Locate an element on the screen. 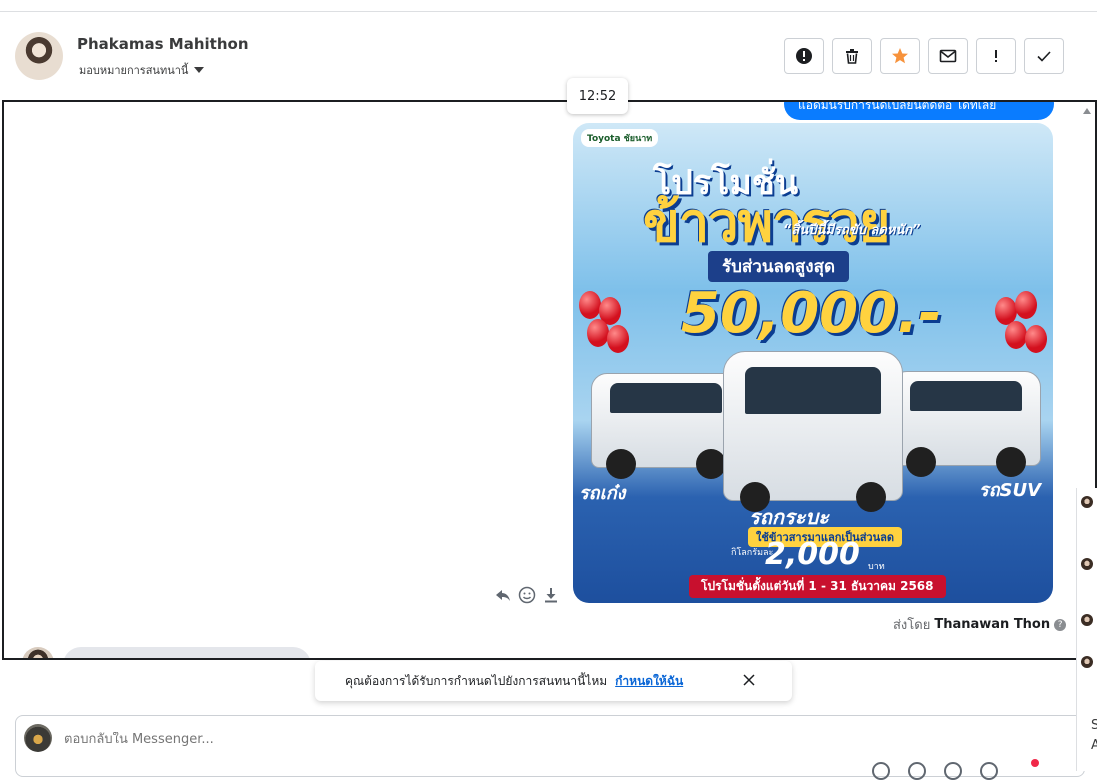 Image resolution: width=1097 pixels, height=780 pixels. sent-by-label: ส่งโดย Thanawan Thon ? is located at coordinates (980, 624).